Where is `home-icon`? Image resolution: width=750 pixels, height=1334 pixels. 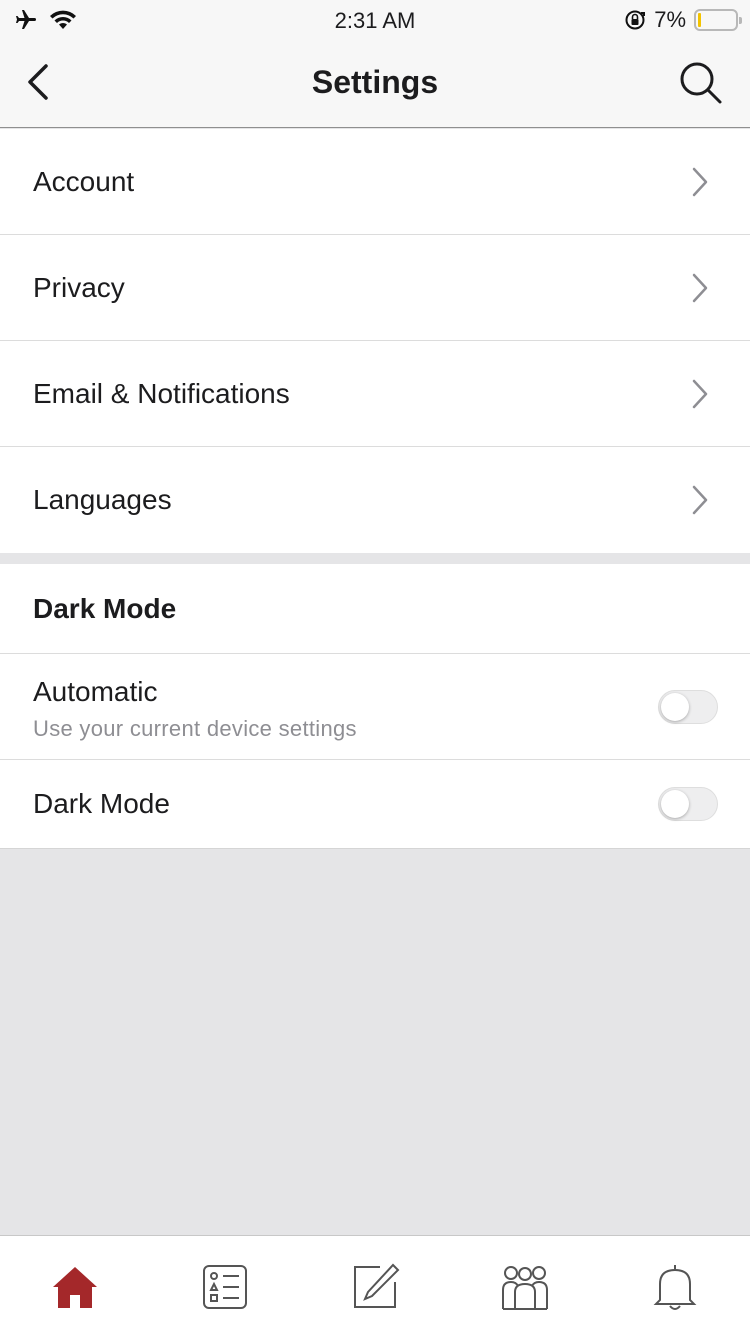
home-icon is located at coordinates (75, 1287).